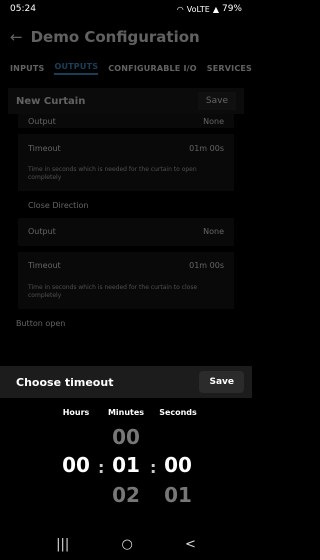  I want to click on seconds-current: 00, so click(178, 465).